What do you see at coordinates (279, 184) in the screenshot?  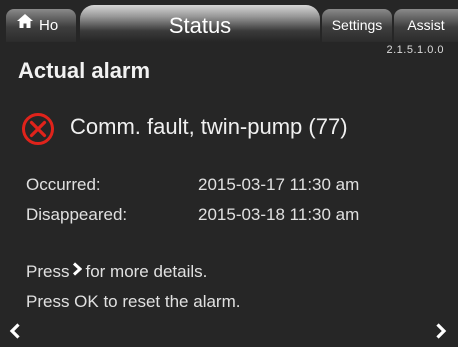 I see `occurred-value: 2015-03-17 11:30 am` at bounding box center [279, 184].